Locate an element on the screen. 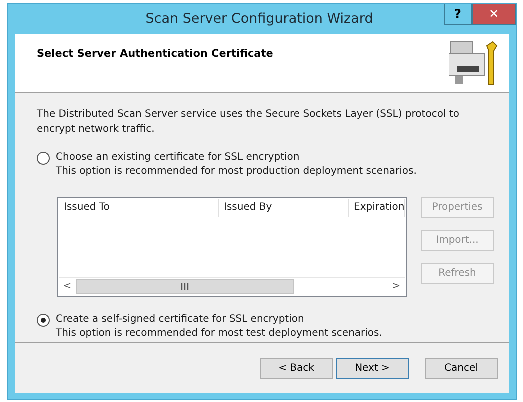  column-header: Expiration is located at coordinates (377, 208).